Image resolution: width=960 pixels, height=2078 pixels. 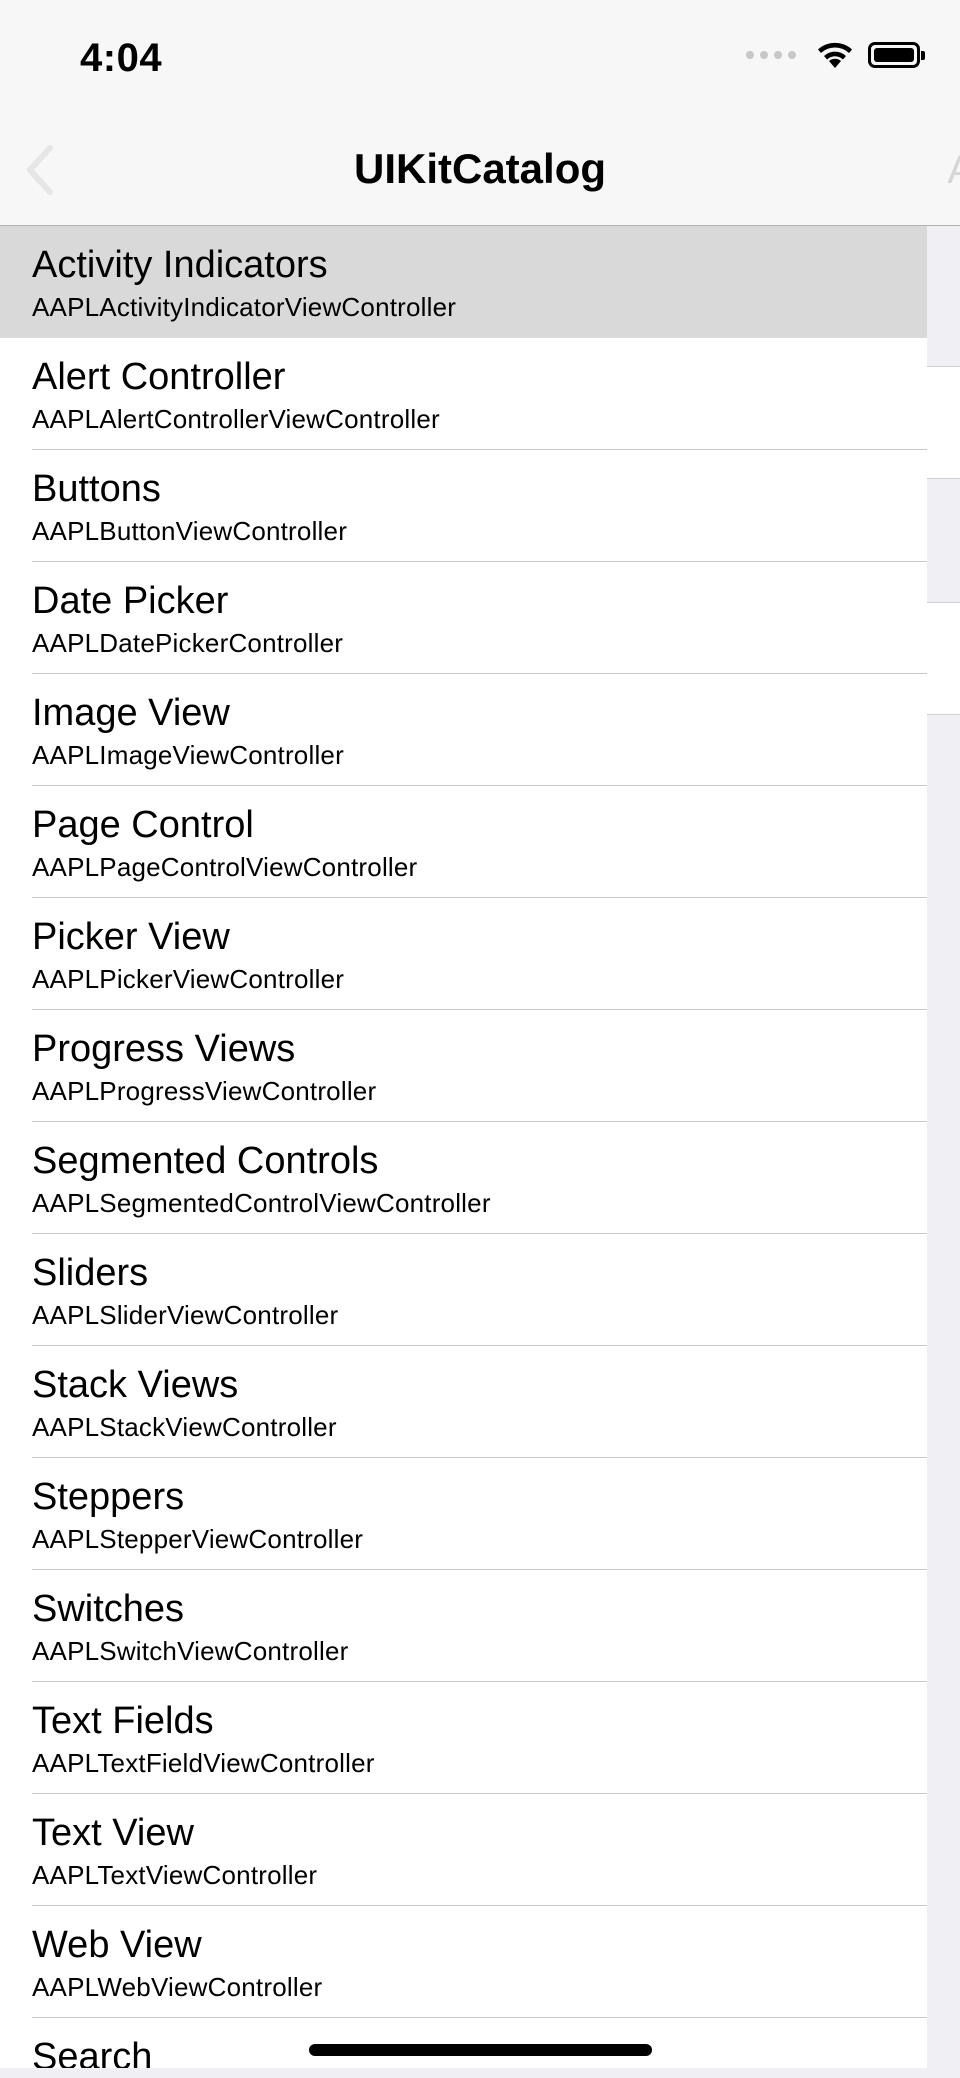 I want to click on list-item-date-picker: Date Picker AAPLDatePickerController, so click(x=463, y=618).